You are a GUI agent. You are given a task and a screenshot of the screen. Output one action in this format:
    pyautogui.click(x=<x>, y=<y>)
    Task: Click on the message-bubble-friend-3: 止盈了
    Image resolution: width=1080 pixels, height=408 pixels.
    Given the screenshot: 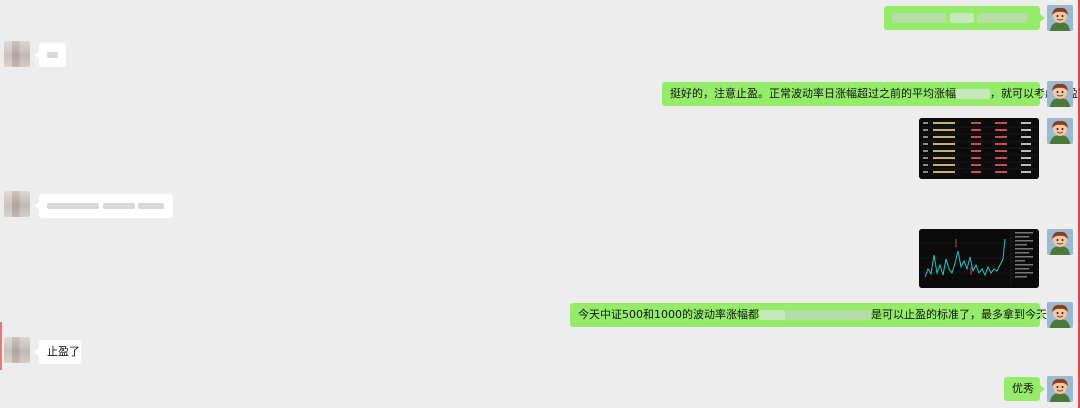 What is the action you would take?
    pyautogui.click(x=57, y=352)
    